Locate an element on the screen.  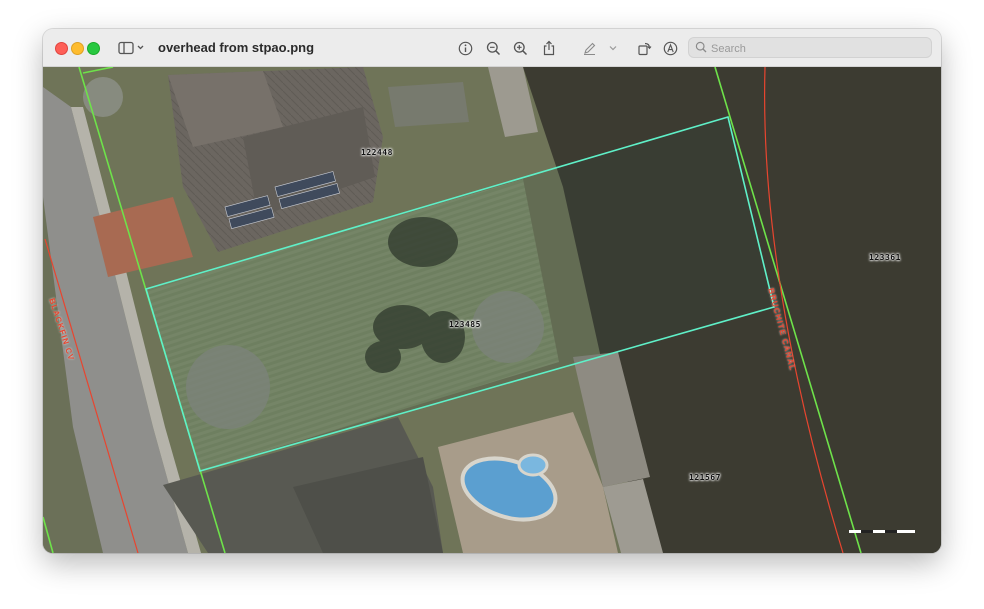
markup-menu-button is located at coordinates (613, 48).